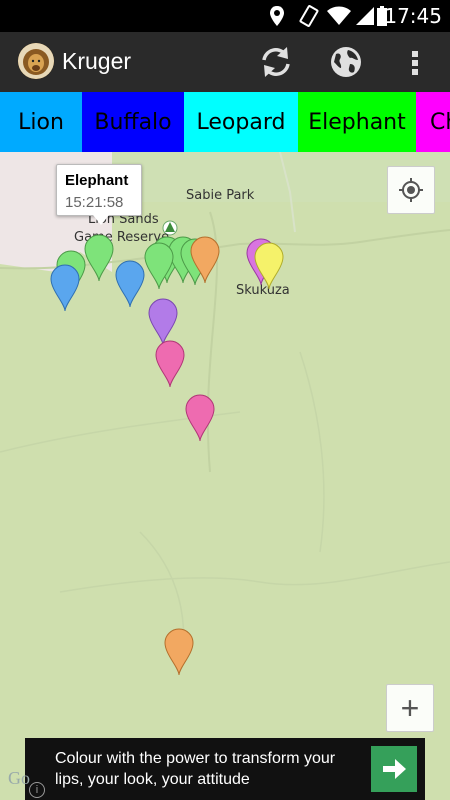 Image resolution: width=450 pixels, height=800 pixels. What do you see at coordinates (37, 790) in the screenshot?
I see `ad-info-icon: i` at bounding box center [37, 790].